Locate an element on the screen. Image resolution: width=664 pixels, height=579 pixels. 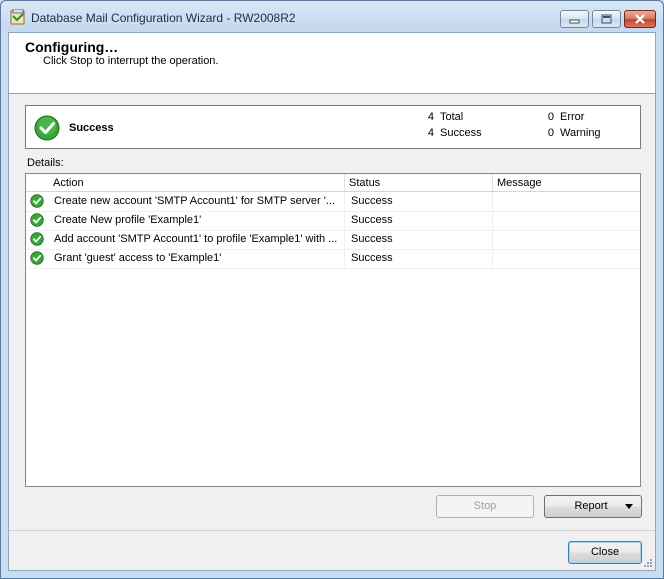
warning-count: 0 is located at coordinates (550, 133).